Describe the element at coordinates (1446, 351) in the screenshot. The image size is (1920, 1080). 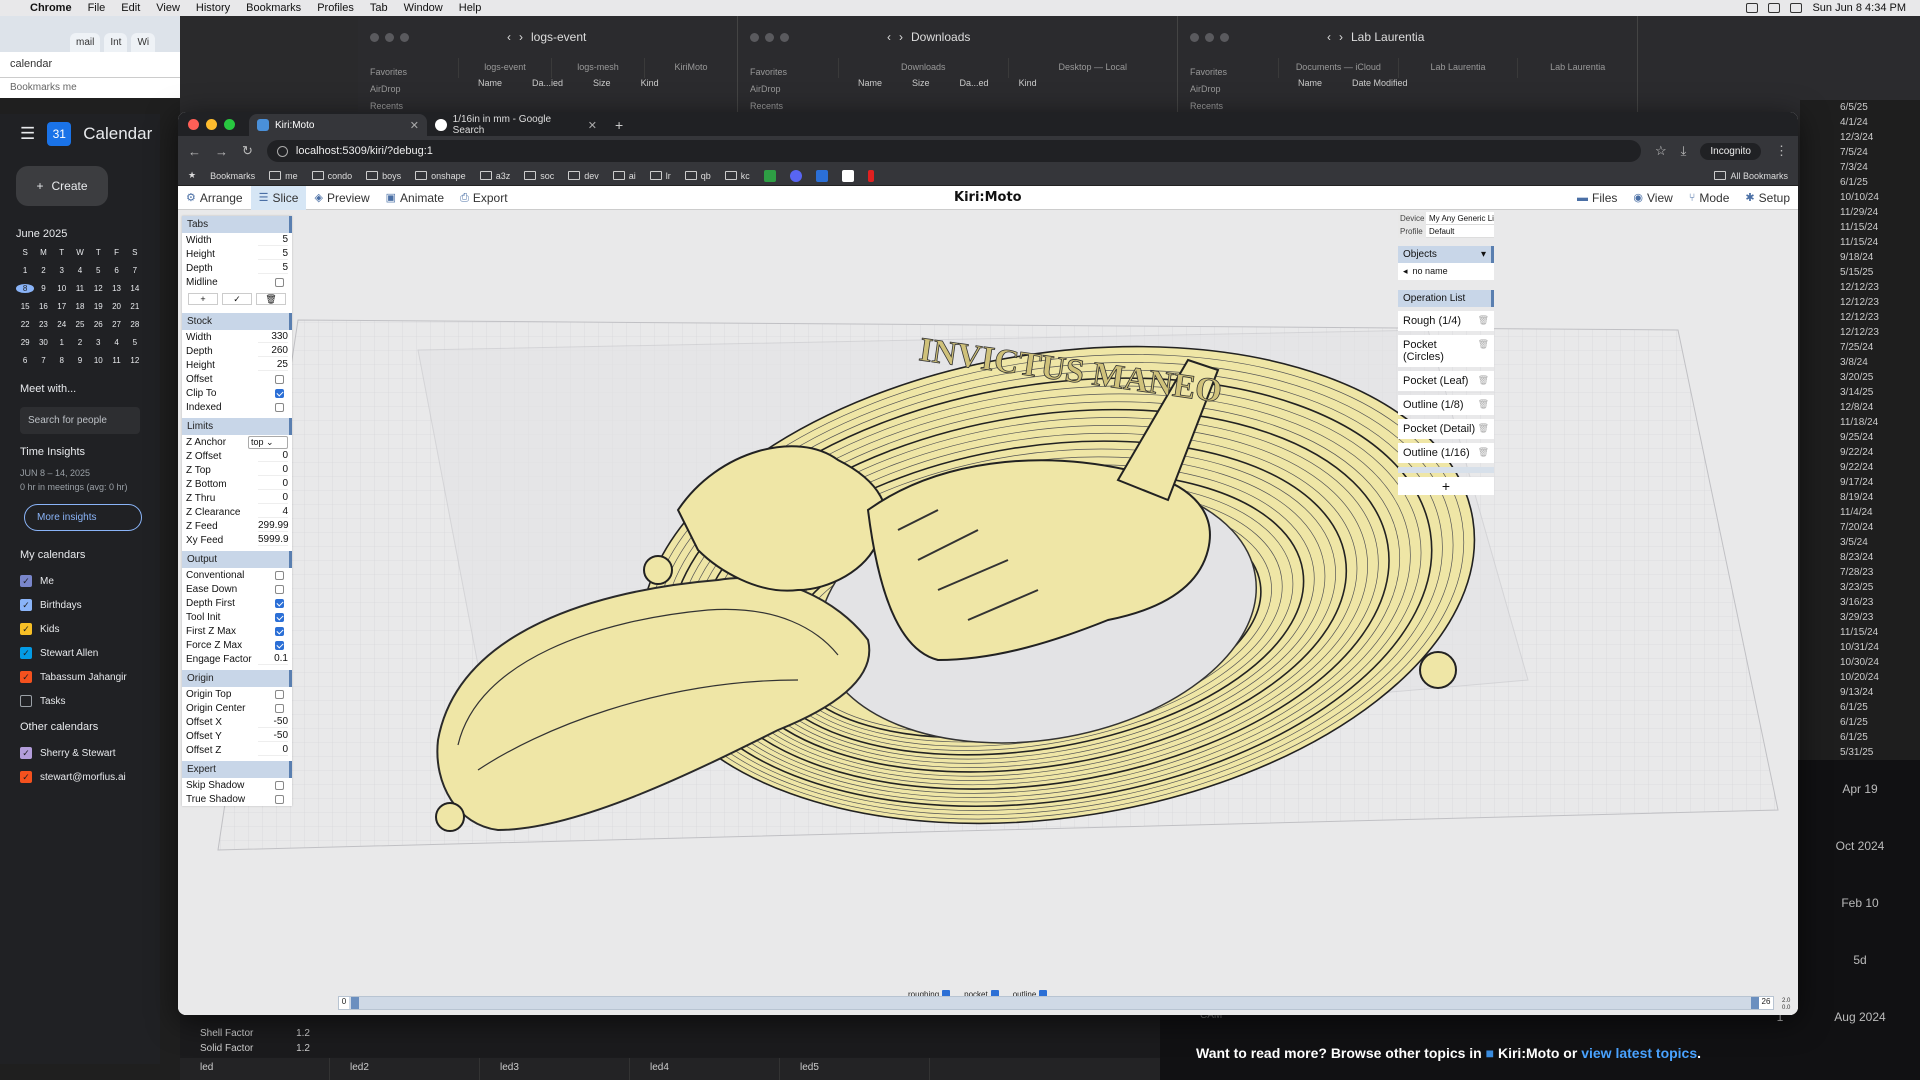
I see `operation-item: Pocket (Circles) 🗑` at that location.